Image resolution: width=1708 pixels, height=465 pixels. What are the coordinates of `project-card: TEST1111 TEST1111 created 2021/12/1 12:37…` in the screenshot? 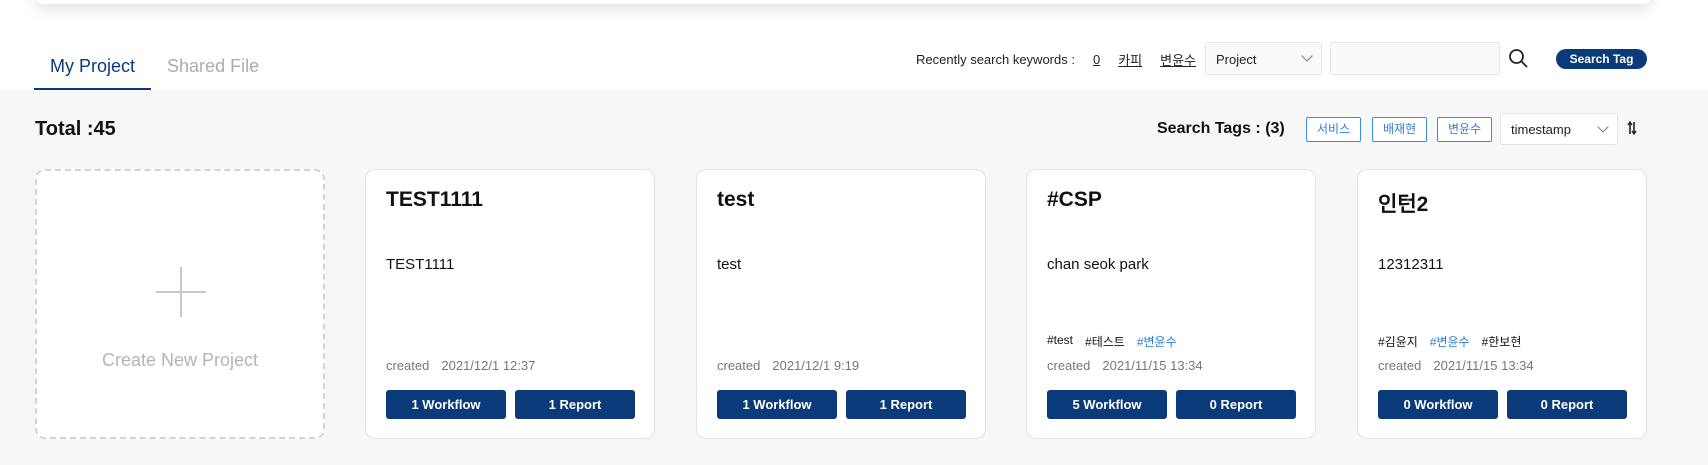 It's located at (510, 304).